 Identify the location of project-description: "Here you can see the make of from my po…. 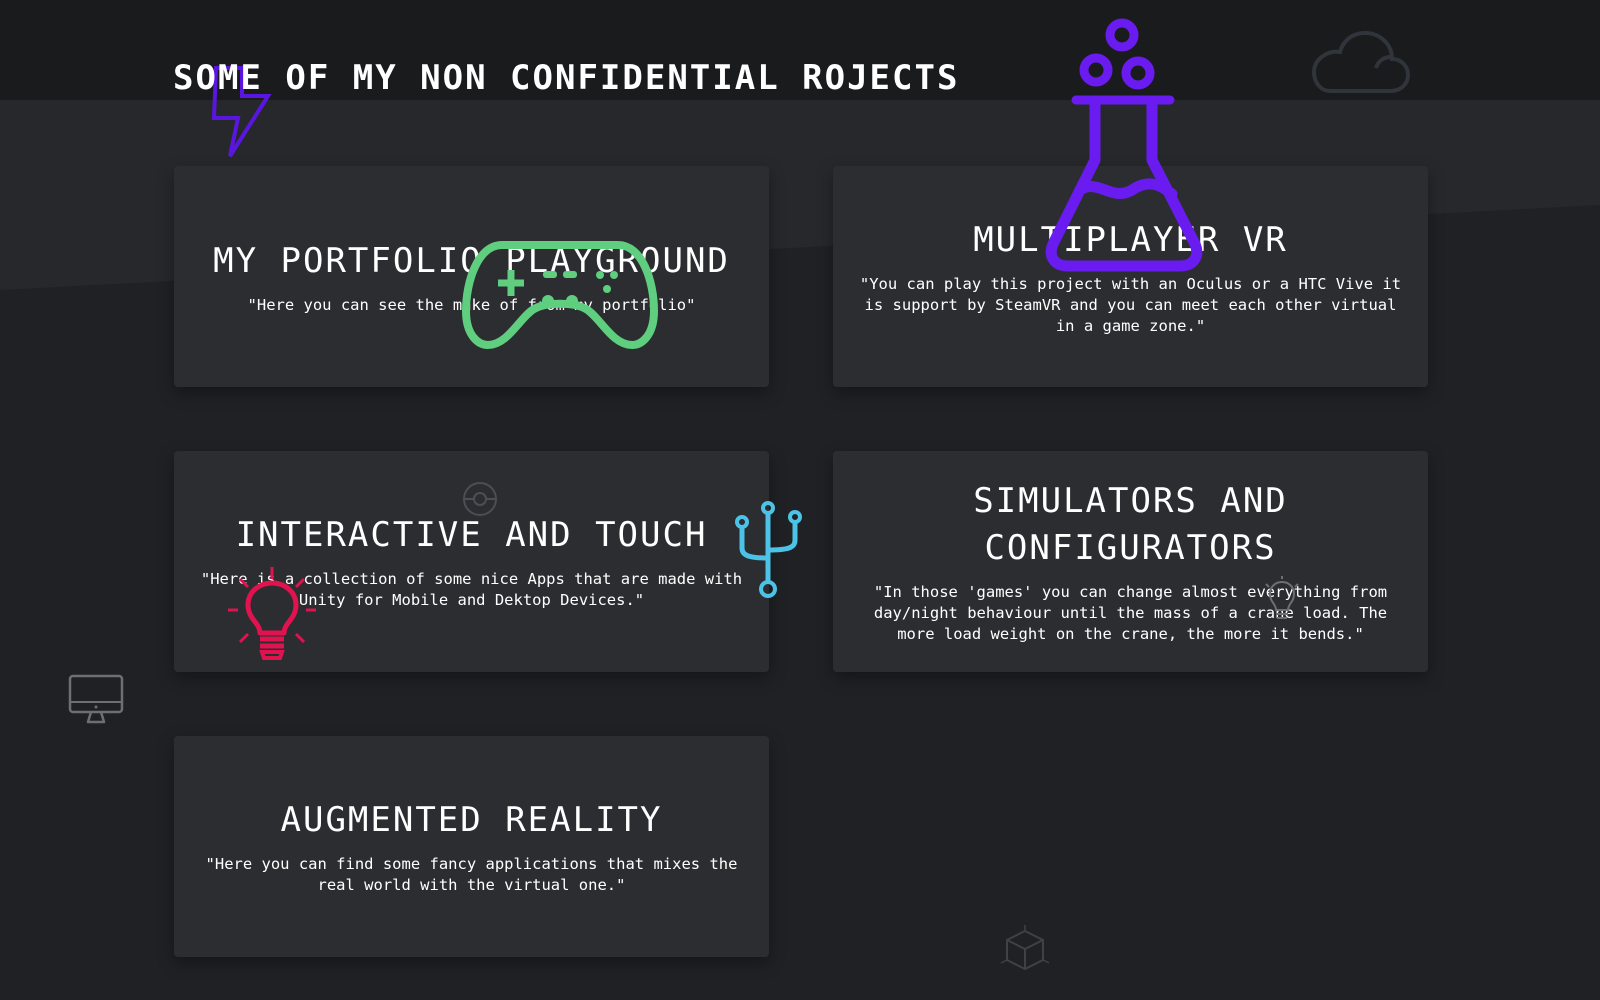
(471, 304).